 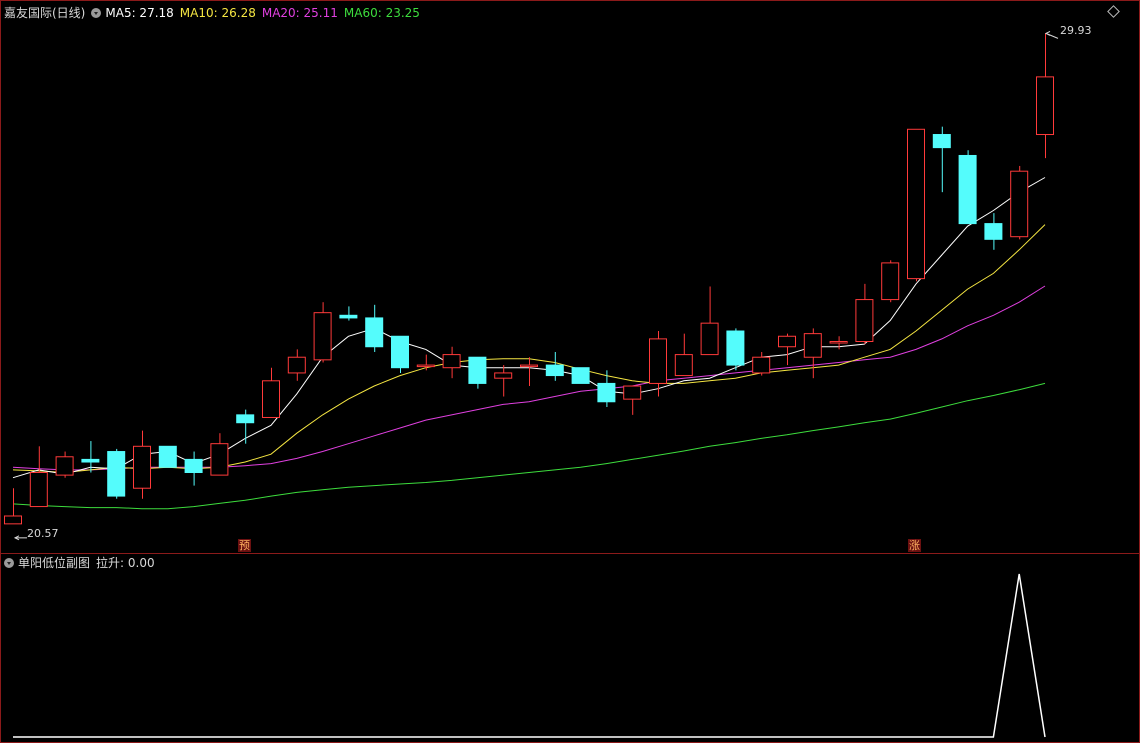 I want to click on sub-dropdown-circle-icon, so click(x=9, y=563).